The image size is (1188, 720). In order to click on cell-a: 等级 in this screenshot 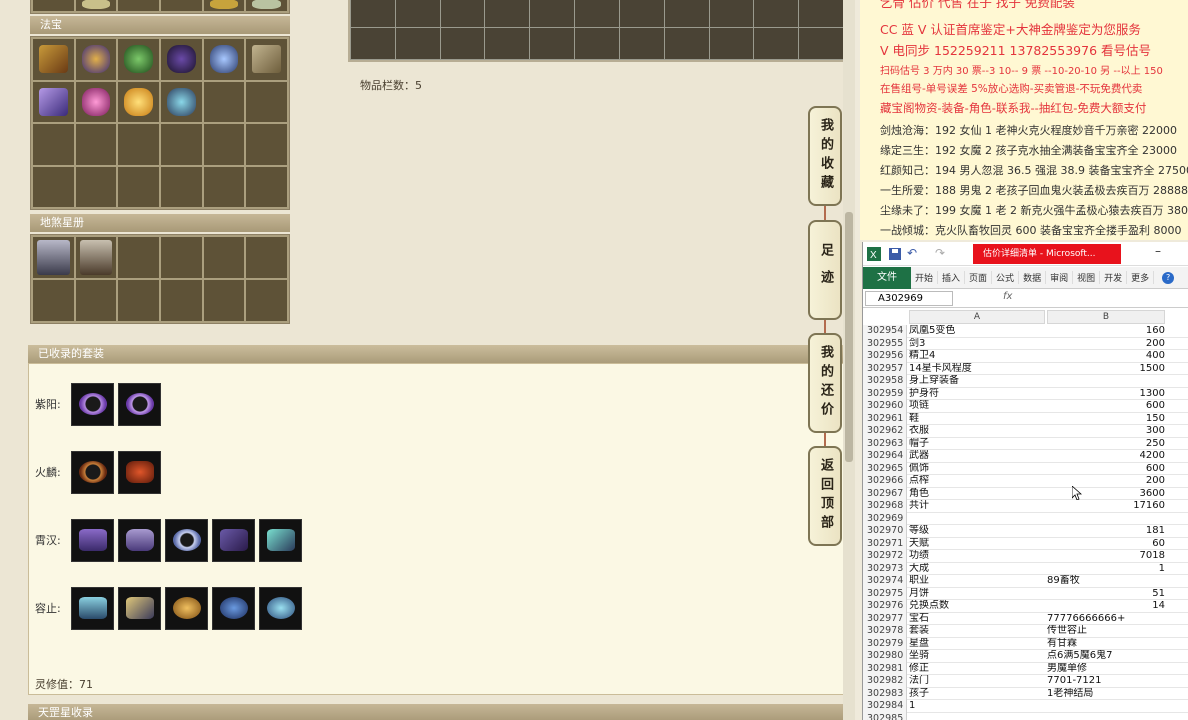, I will do `click(977, 531)`.